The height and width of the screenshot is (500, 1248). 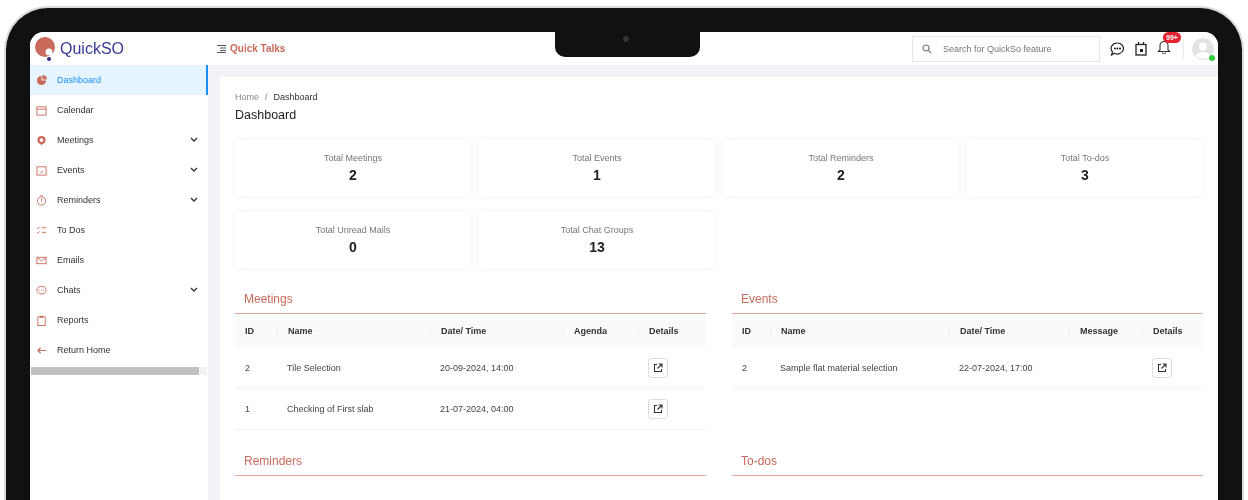 What do you see at coordinates (314, 368) in the screenshot?
I see `table-cell-text: Tile Selection` at bounding box center [314, 368].